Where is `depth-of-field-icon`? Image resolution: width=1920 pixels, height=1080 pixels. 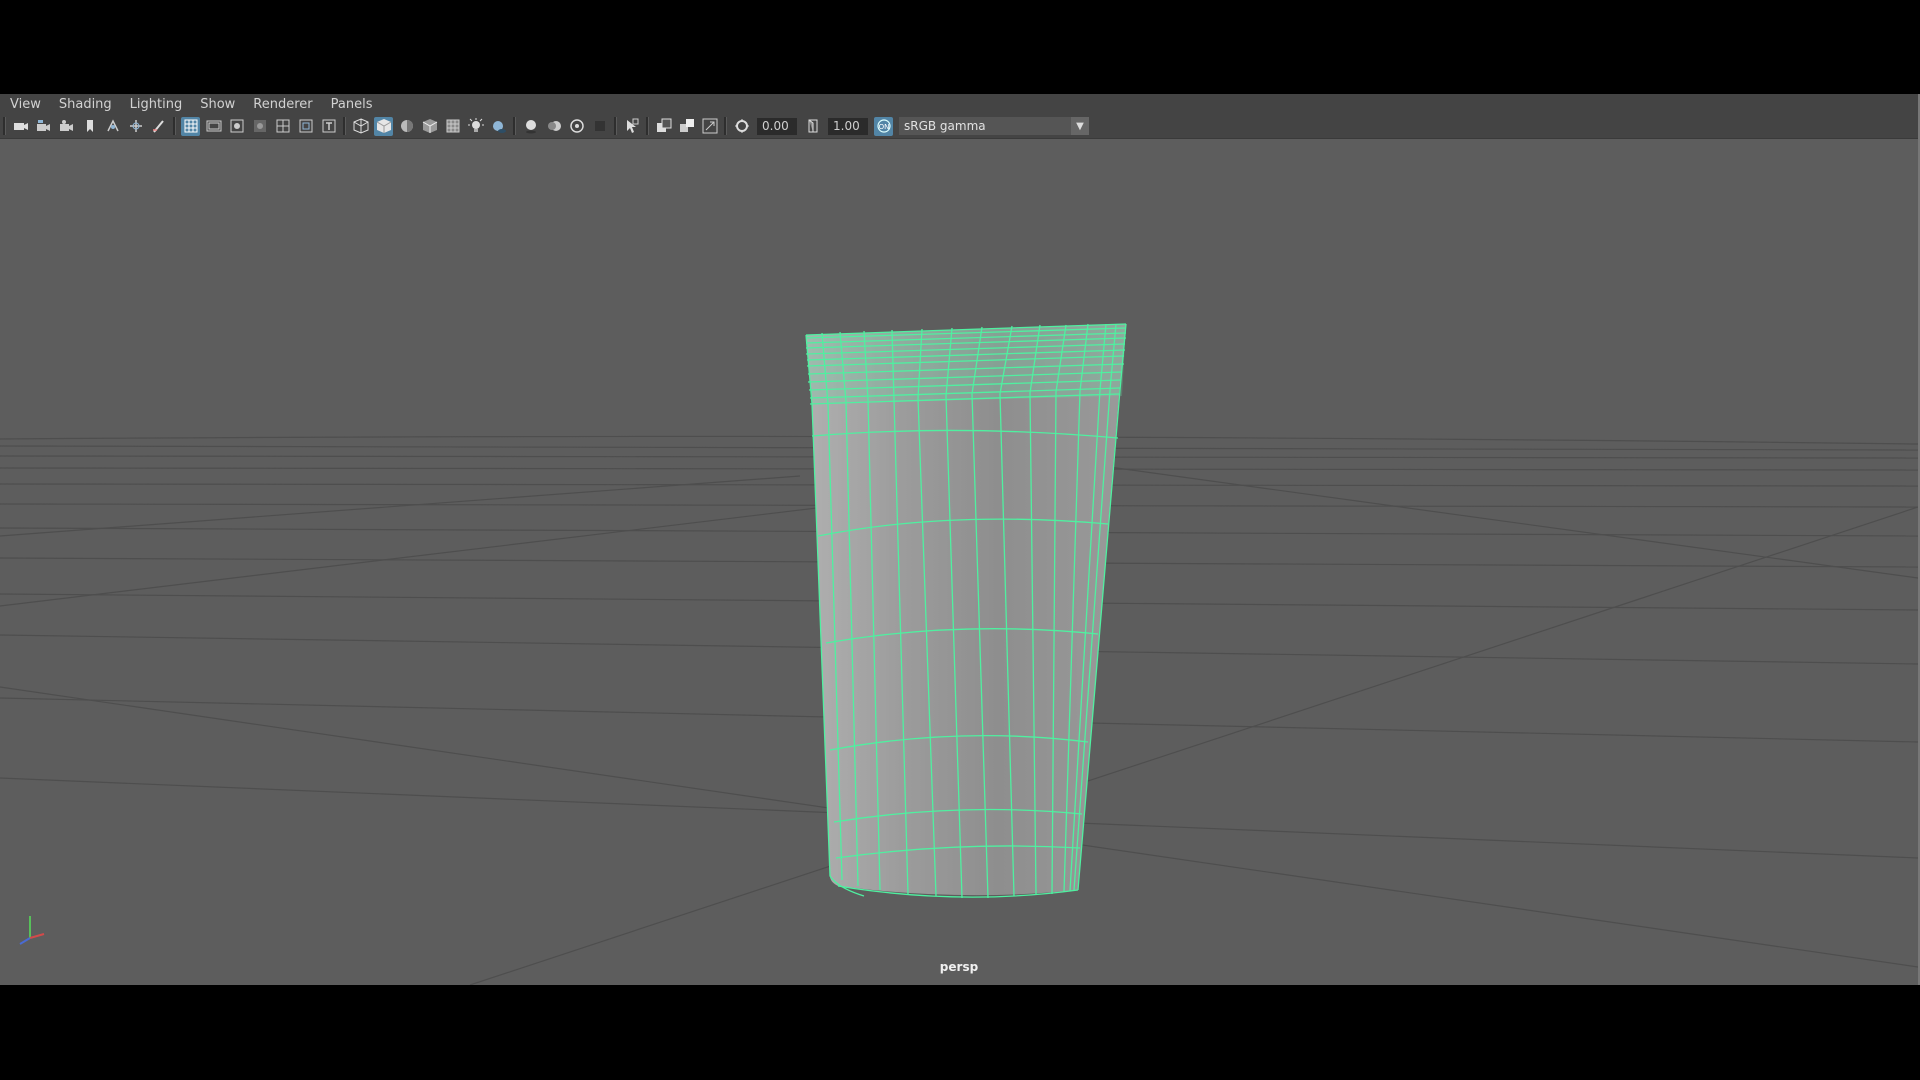
depth-of-field-icon is located at coordinates (599, 126).